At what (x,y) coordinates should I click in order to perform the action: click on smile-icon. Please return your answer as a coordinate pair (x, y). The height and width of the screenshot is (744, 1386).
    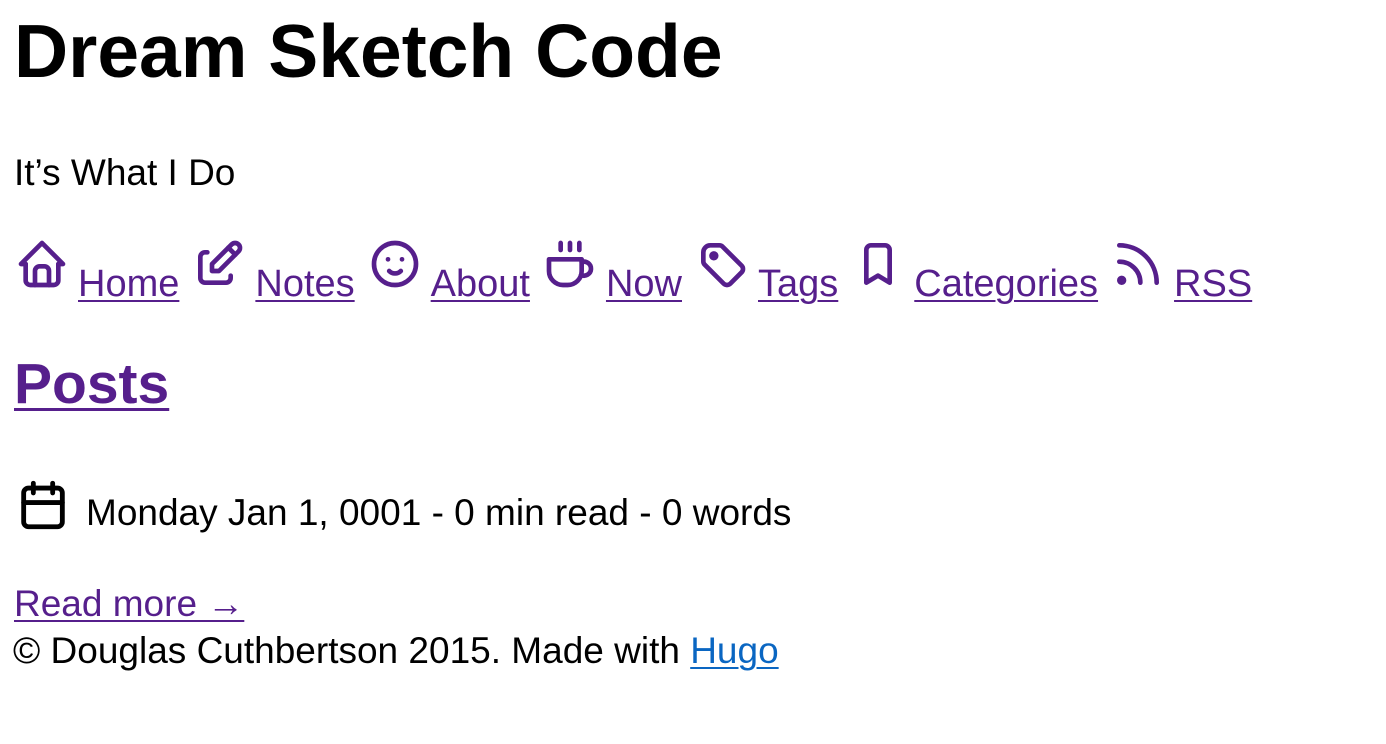
    Looking at the image, I should click on (395, 264).